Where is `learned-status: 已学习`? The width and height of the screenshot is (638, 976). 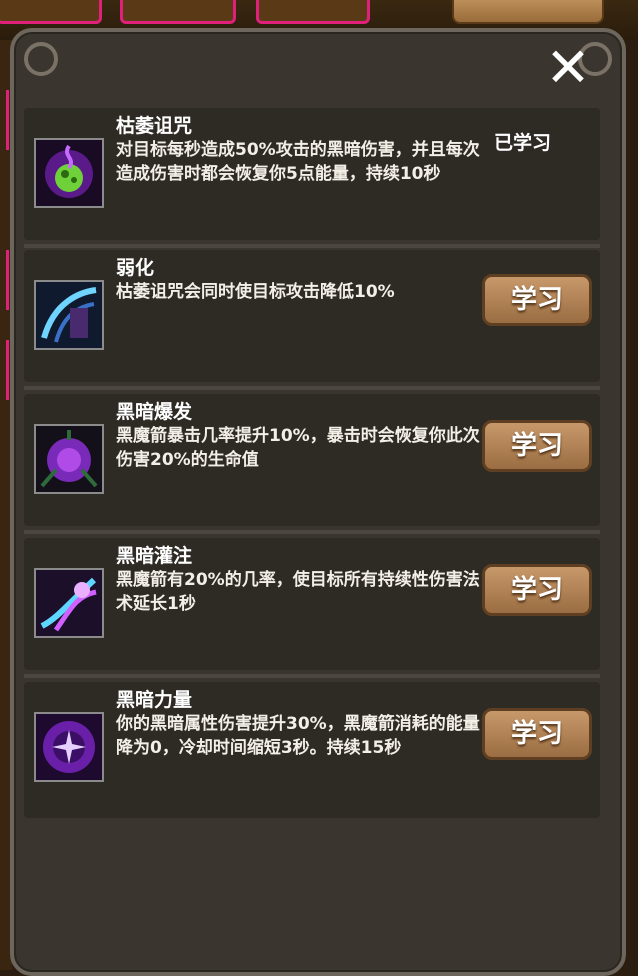 learned-status: 已学习 is located at coordinates (523, 143).